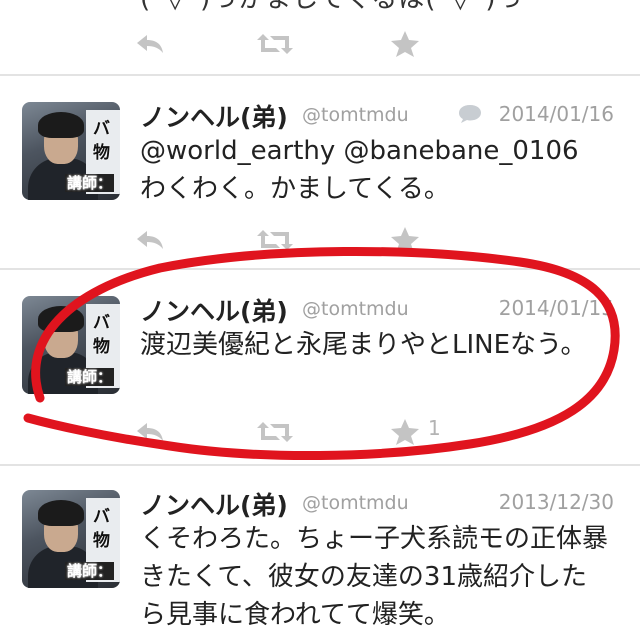  What do you see at coordinates (556, 114) in the screenshot?
I see `tweet-date: 2014/01/16` at bounding box center [556, 114].